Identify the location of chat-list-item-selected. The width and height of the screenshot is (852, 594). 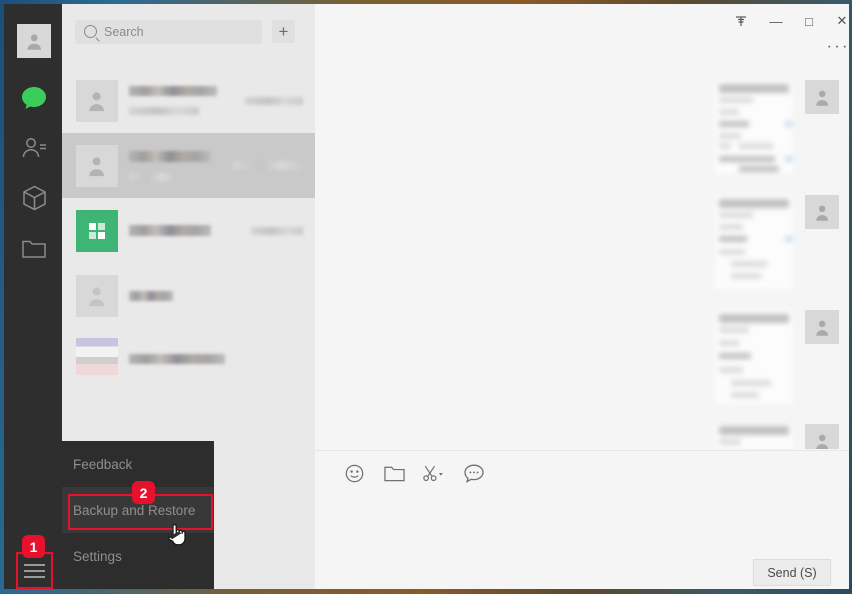
(188, 165).